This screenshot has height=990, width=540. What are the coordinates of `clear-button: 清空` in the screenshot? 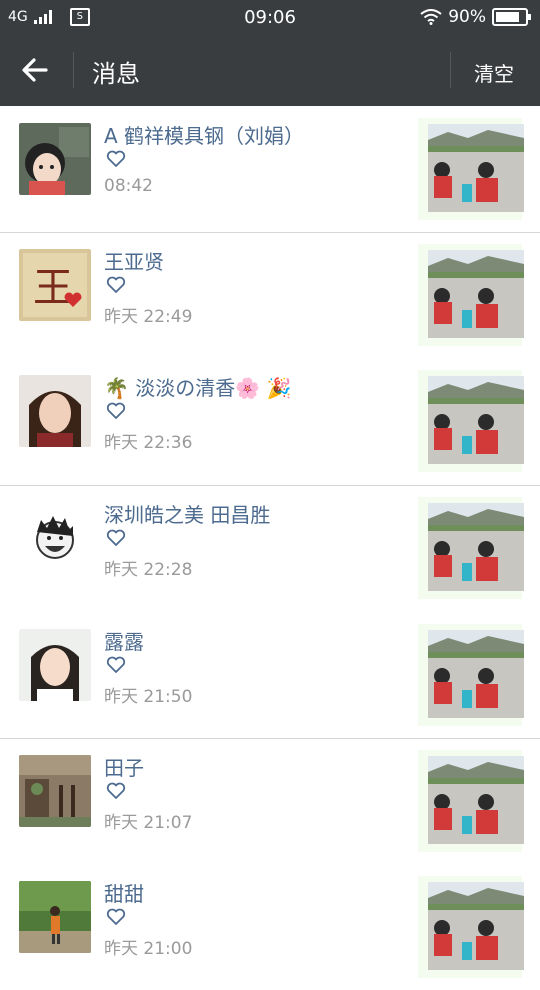 It's located at (494, 72).